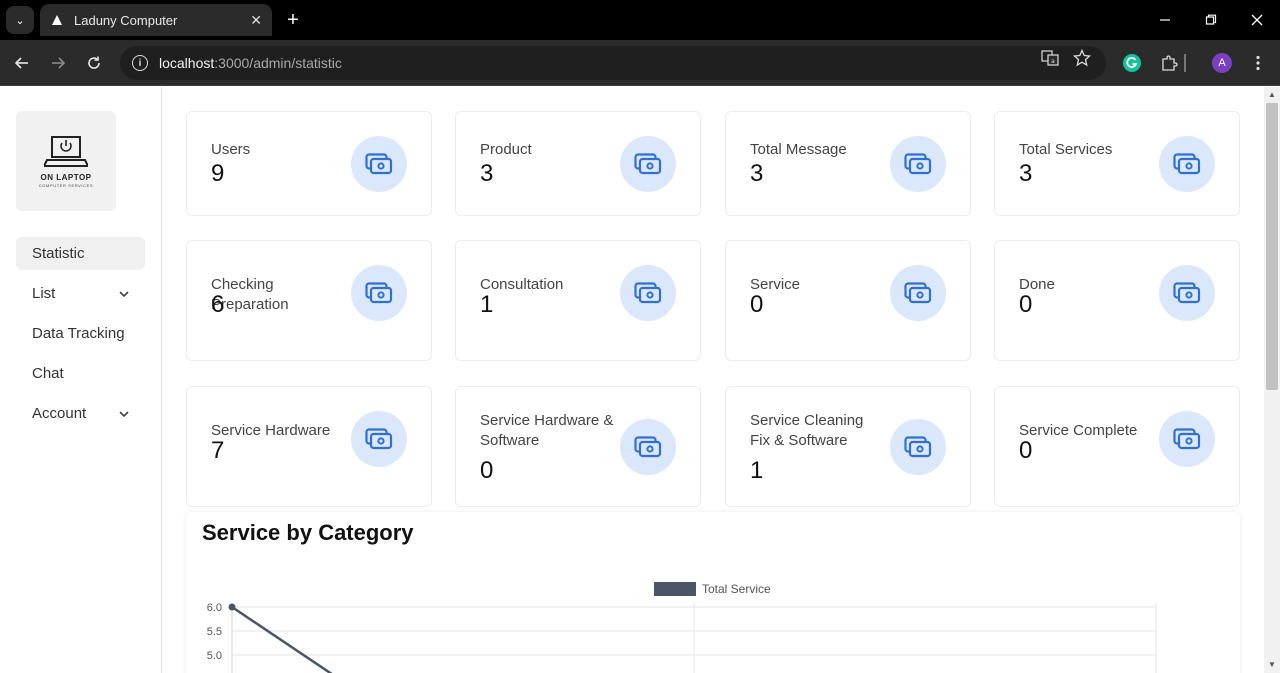  Describe the element at coordinates (1117, 446) in the screenshot. I see `stat-card: Service Complete 0` at that location.